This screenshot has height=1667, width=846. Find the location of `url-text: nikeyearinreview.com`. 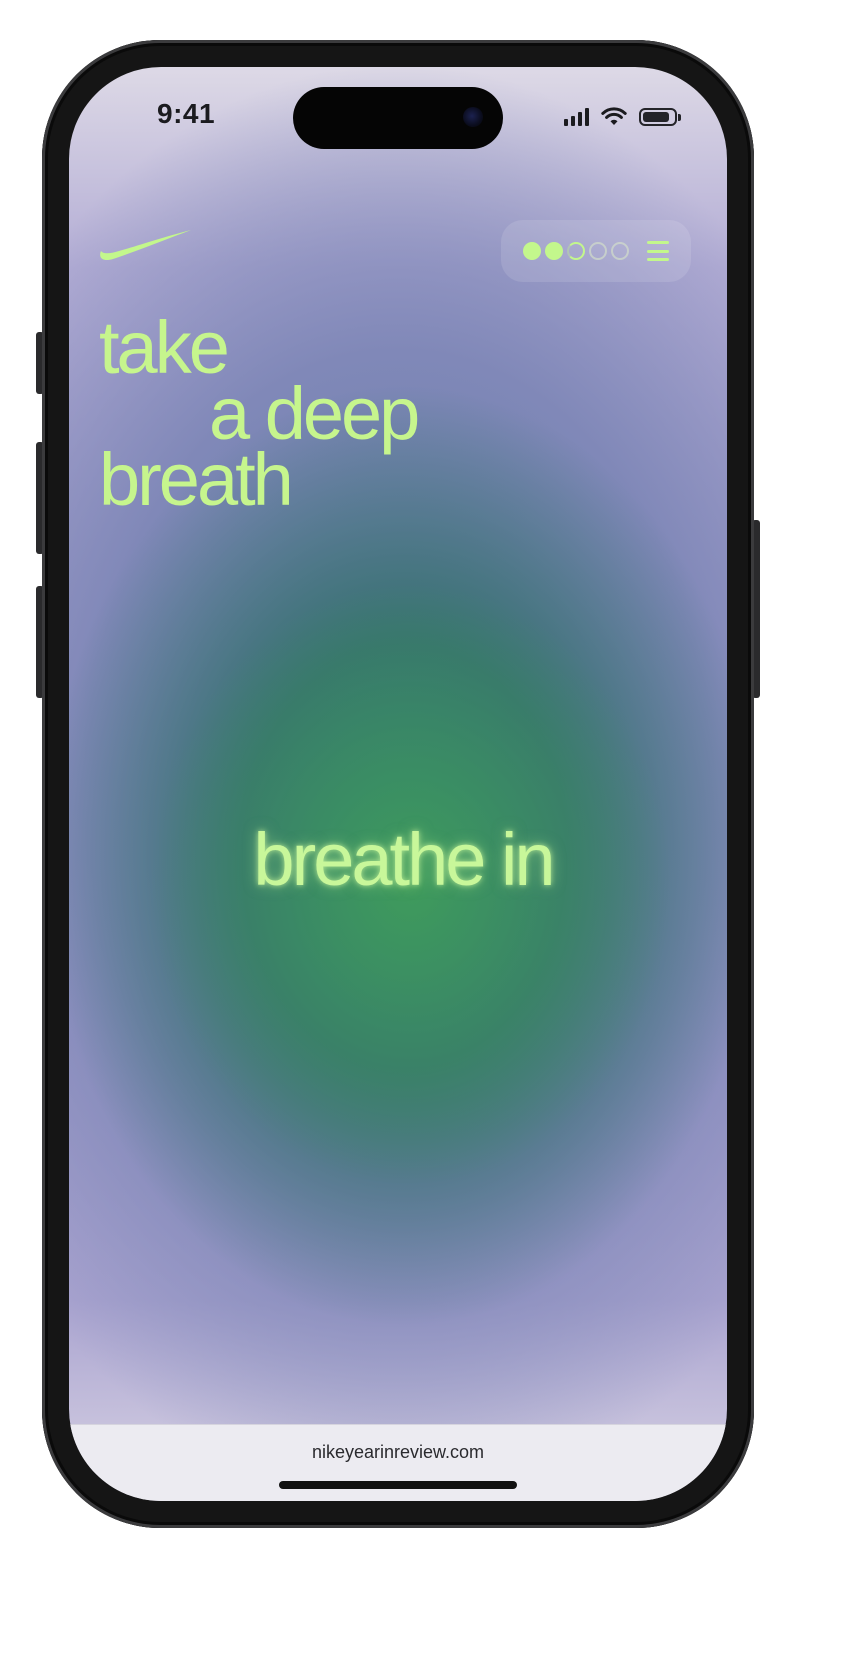

url-text: nikeyearinreview.com is located at coordinates (398, 1452).